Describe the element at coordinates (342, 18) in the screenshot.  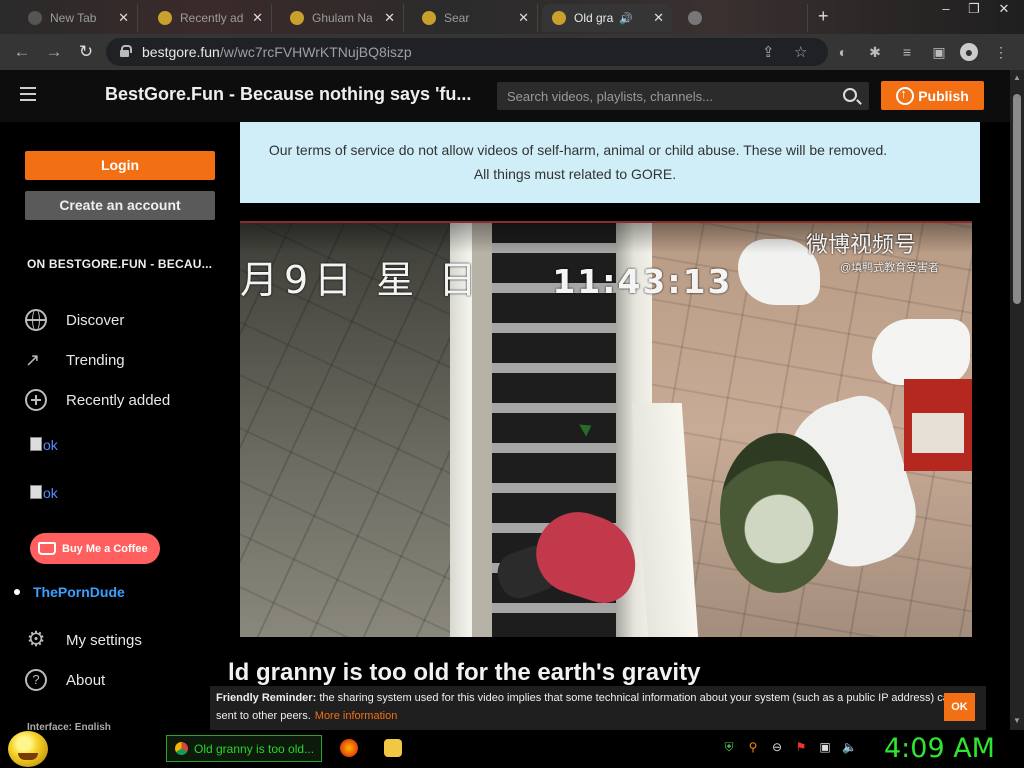
I see `browser-tab: Ghulam Na ✕` at that location.